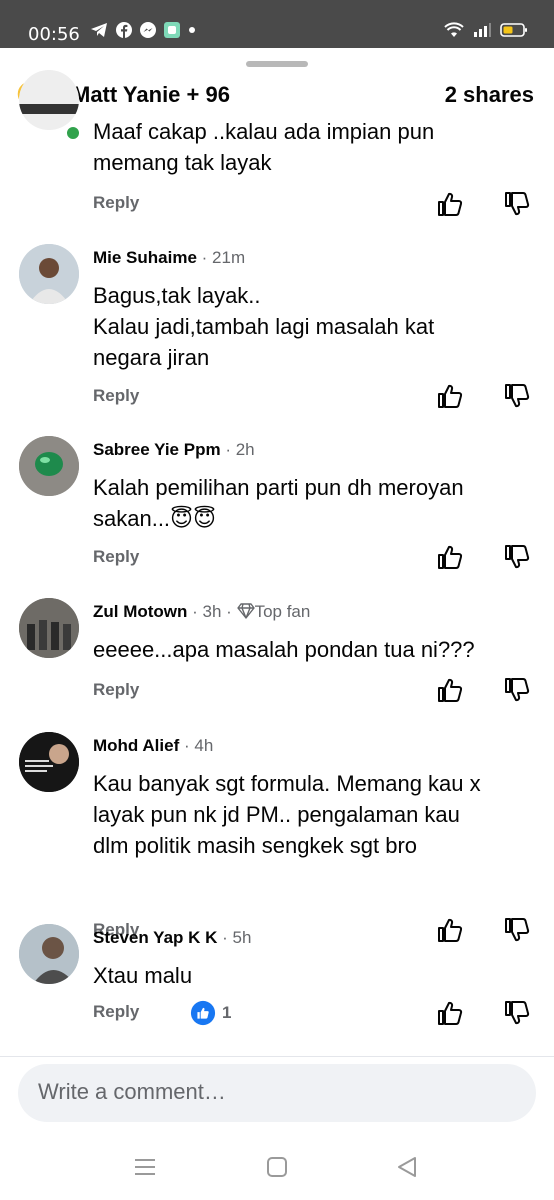 The width and height of the screenshot is (554, 1200). I want to click on comment-text: eeeee...apa masalah pondan tua ni???, so click(284, 649).